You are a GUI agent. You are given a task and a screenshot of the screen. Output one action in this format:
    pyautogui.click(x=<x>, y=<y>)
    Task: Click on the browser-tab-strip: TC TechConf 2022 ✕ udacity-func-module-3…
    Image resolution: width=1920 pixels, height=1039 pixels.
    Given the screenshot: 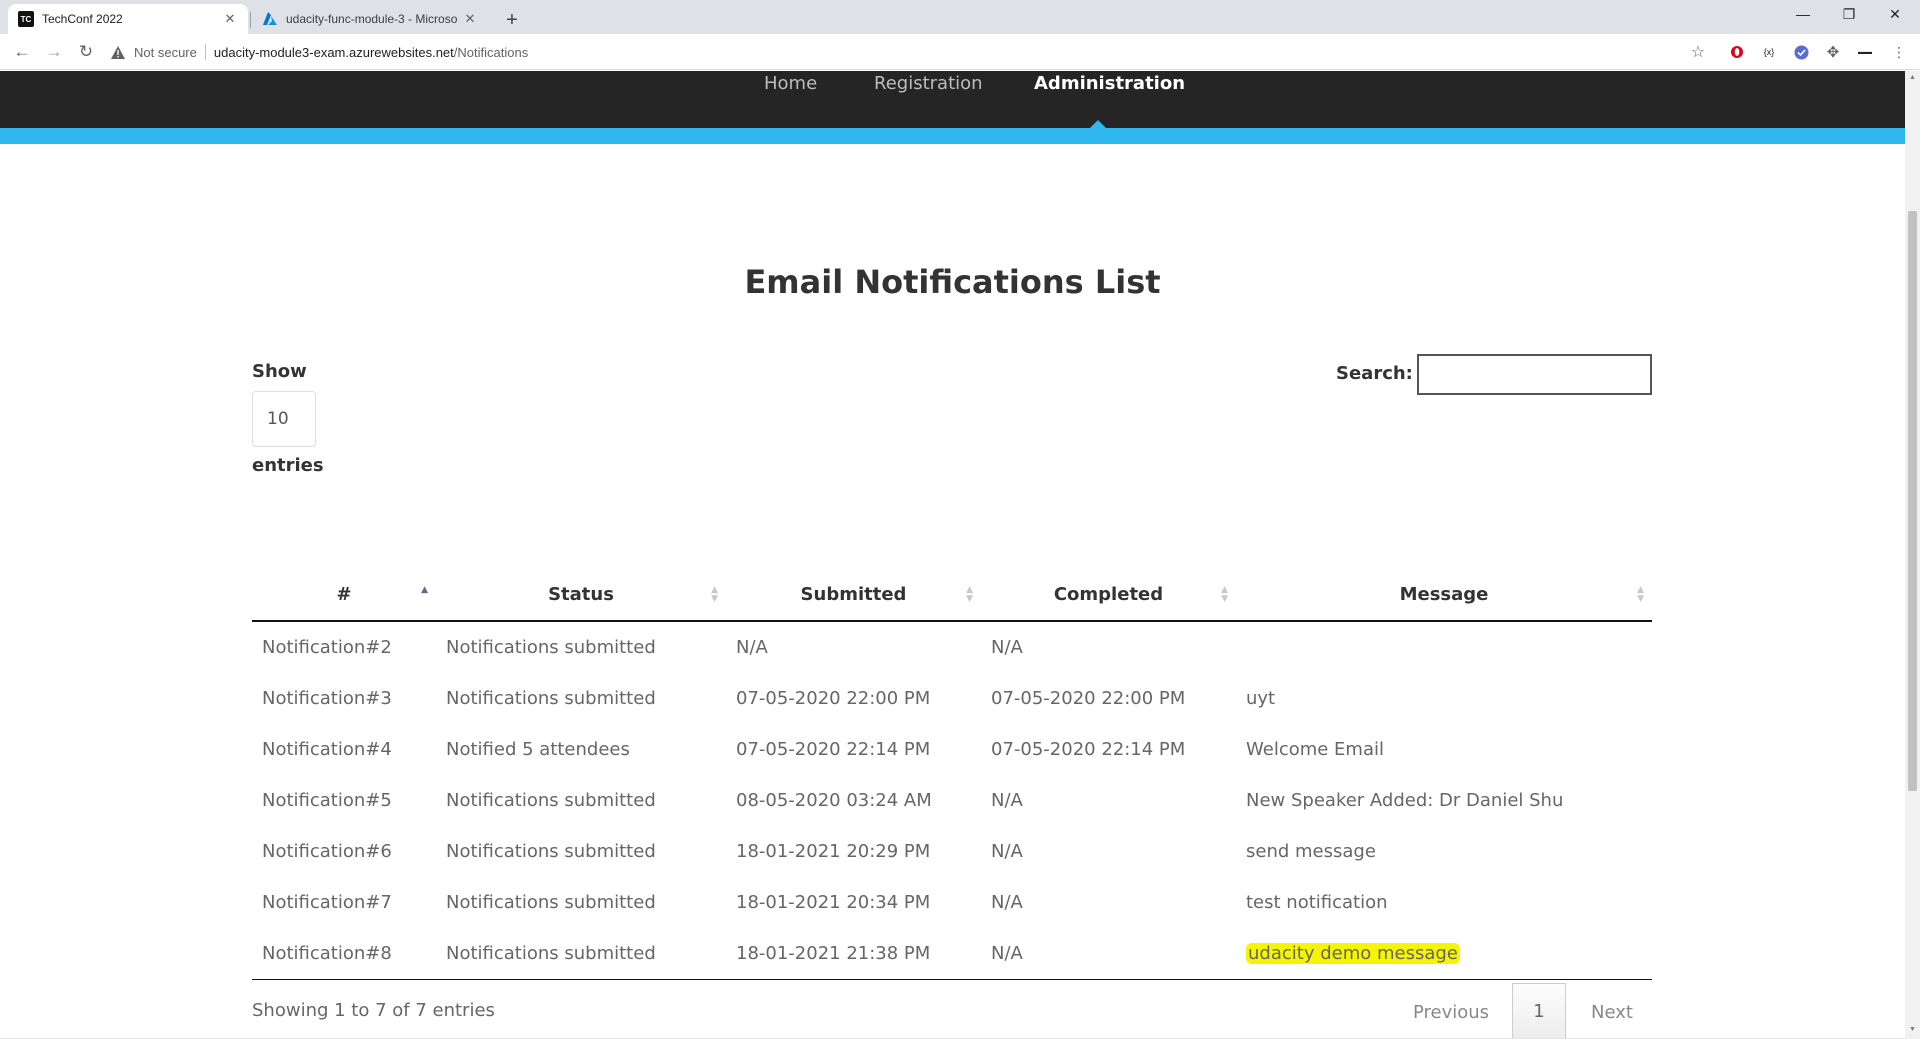 What is the action you would take?
    pyautogui.click(x=960, y=17)
    